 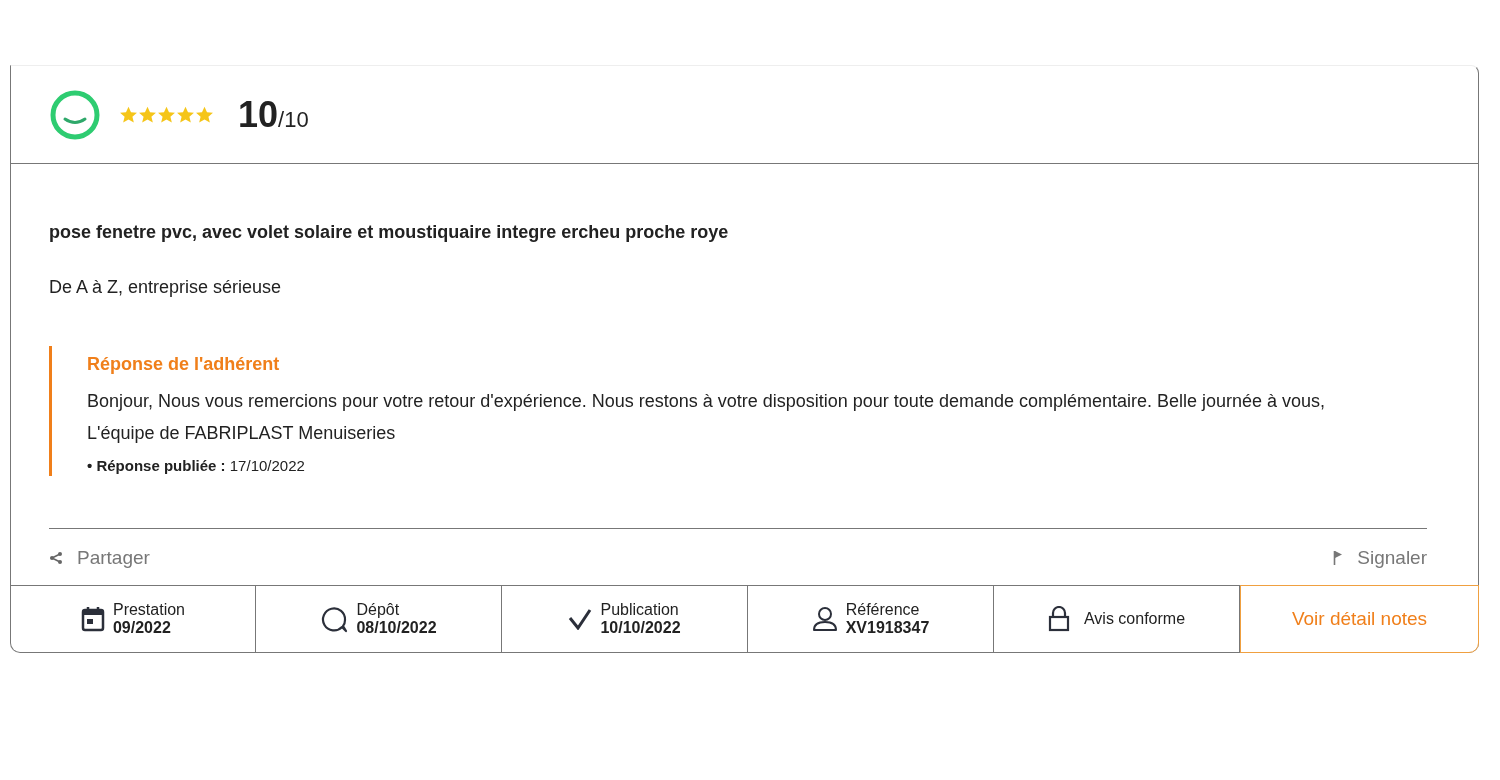 What do you see at coordinates (640, 628) in the screenshot?
I see `info-value: 10/10/2022` at bounding box center [640, 628].